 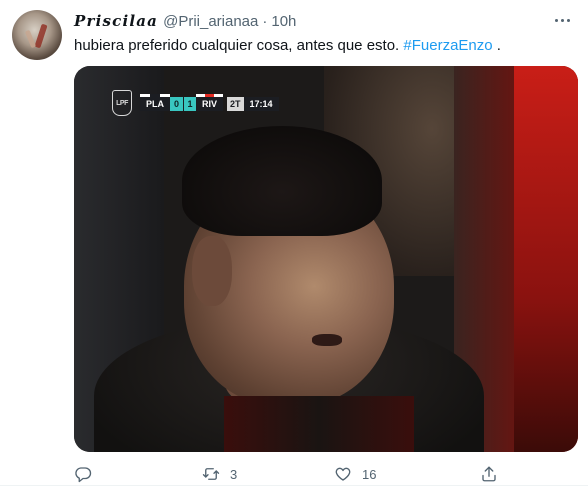 I want to click on photo-player-mouth, so click(x=327, y=340).